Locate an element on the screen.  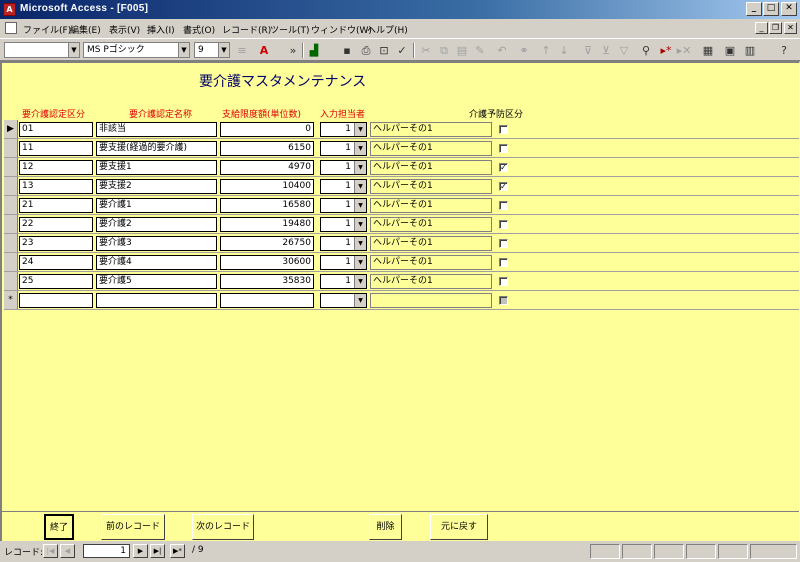
care-level-code-field: 12 is located at coordinates (56, 167).